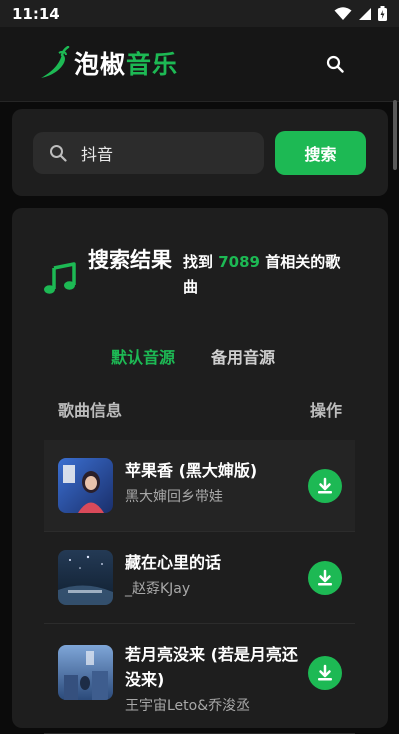 The height and width of the screenshot is (734, 399). Describe the element at coordinates (239, 262) in the screenshot. I see `results-count-number: 7089` at that location.